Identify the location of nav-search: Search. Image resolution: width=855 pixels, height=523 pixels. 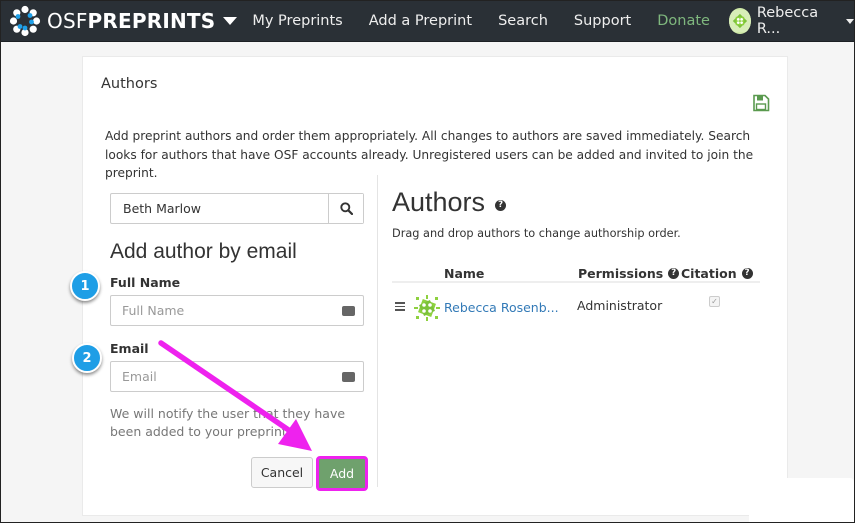
(523, 21).